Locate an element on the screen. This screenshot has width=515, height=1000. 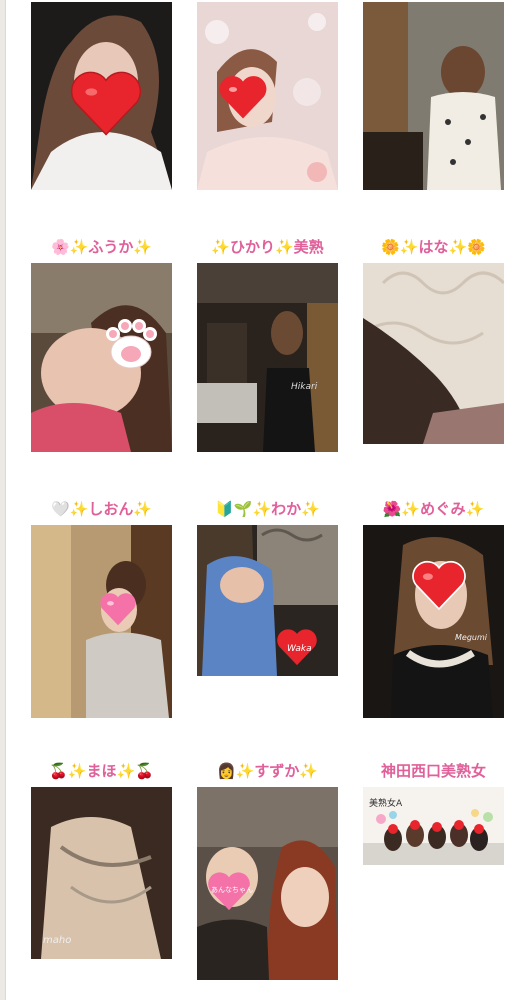
photo-caption: 美熟女A is located at coordinates (386, 804).